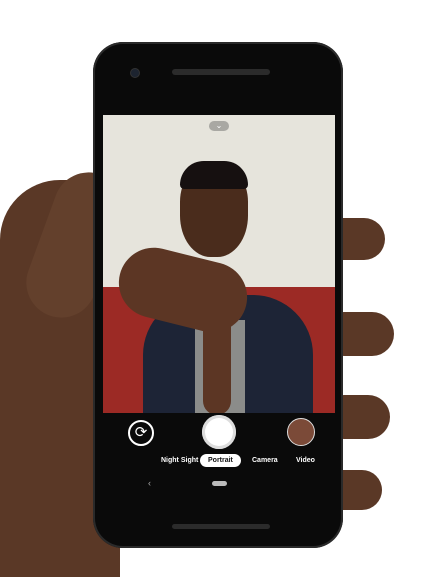  Describe the element at coordinates (265, 460) in the screenshot. I see `mode-camera: Camera` at that location.